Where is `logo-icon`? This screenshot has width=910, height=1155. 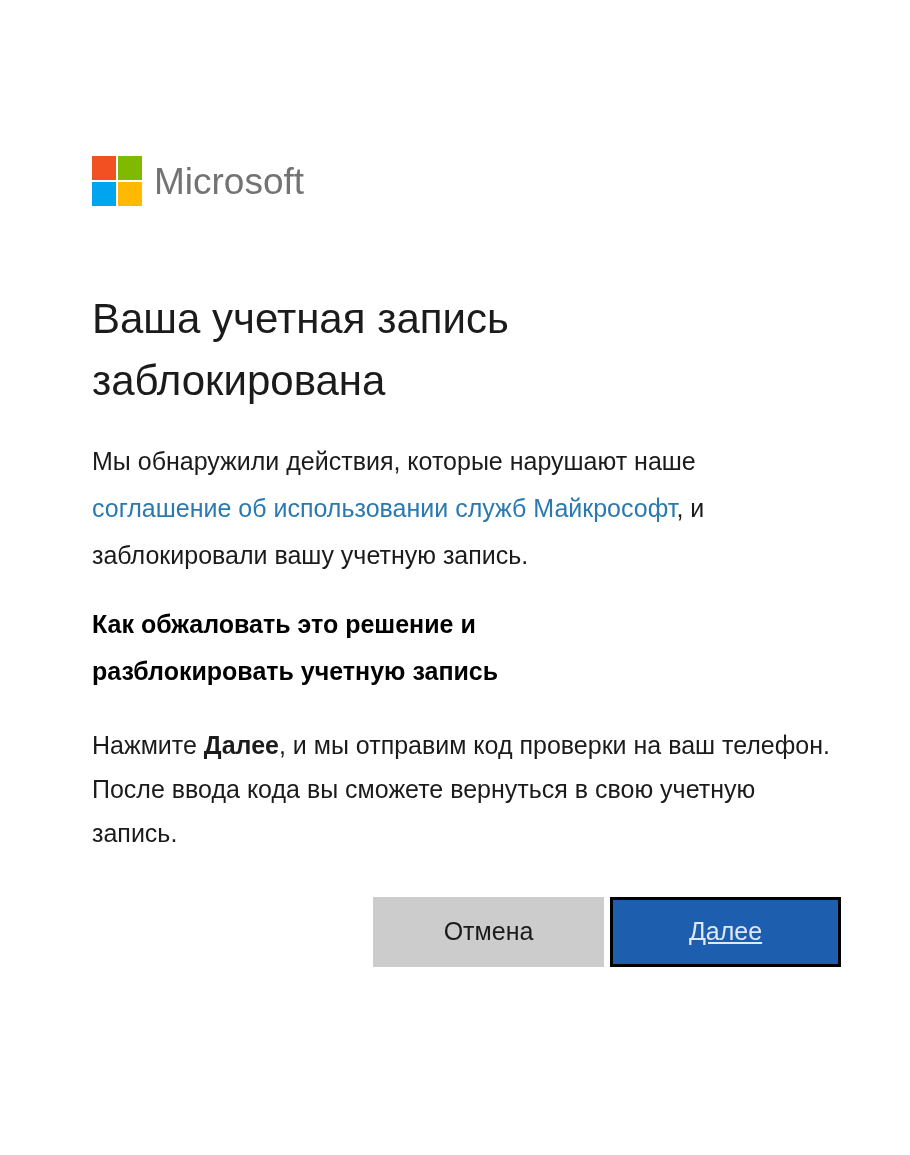 logo-icon is located at coordinates (117, 181).